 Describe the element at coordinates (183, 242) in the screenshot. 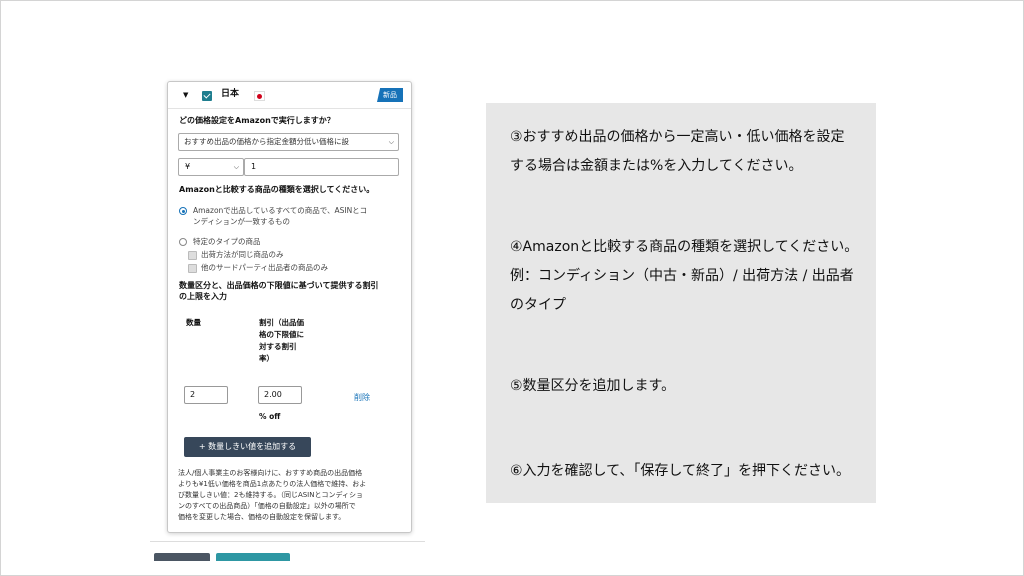

I see `radio-specific-type` at that location.